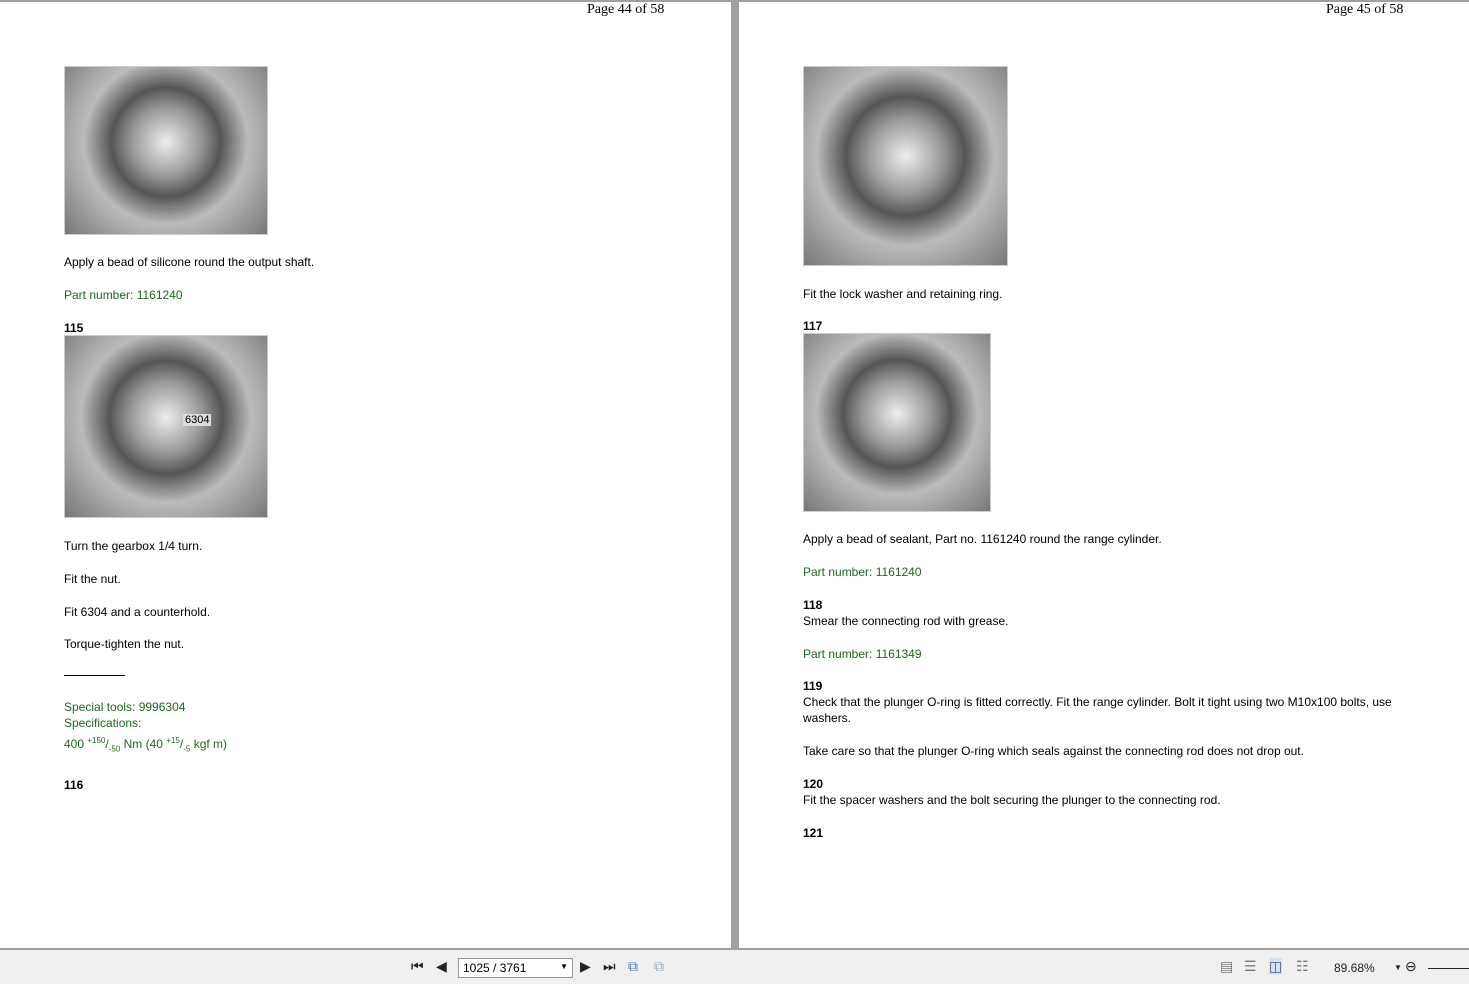 This screenshot has height=984, width=1469. I want to click on next-view-icon: ⧉, so click(659, 966).